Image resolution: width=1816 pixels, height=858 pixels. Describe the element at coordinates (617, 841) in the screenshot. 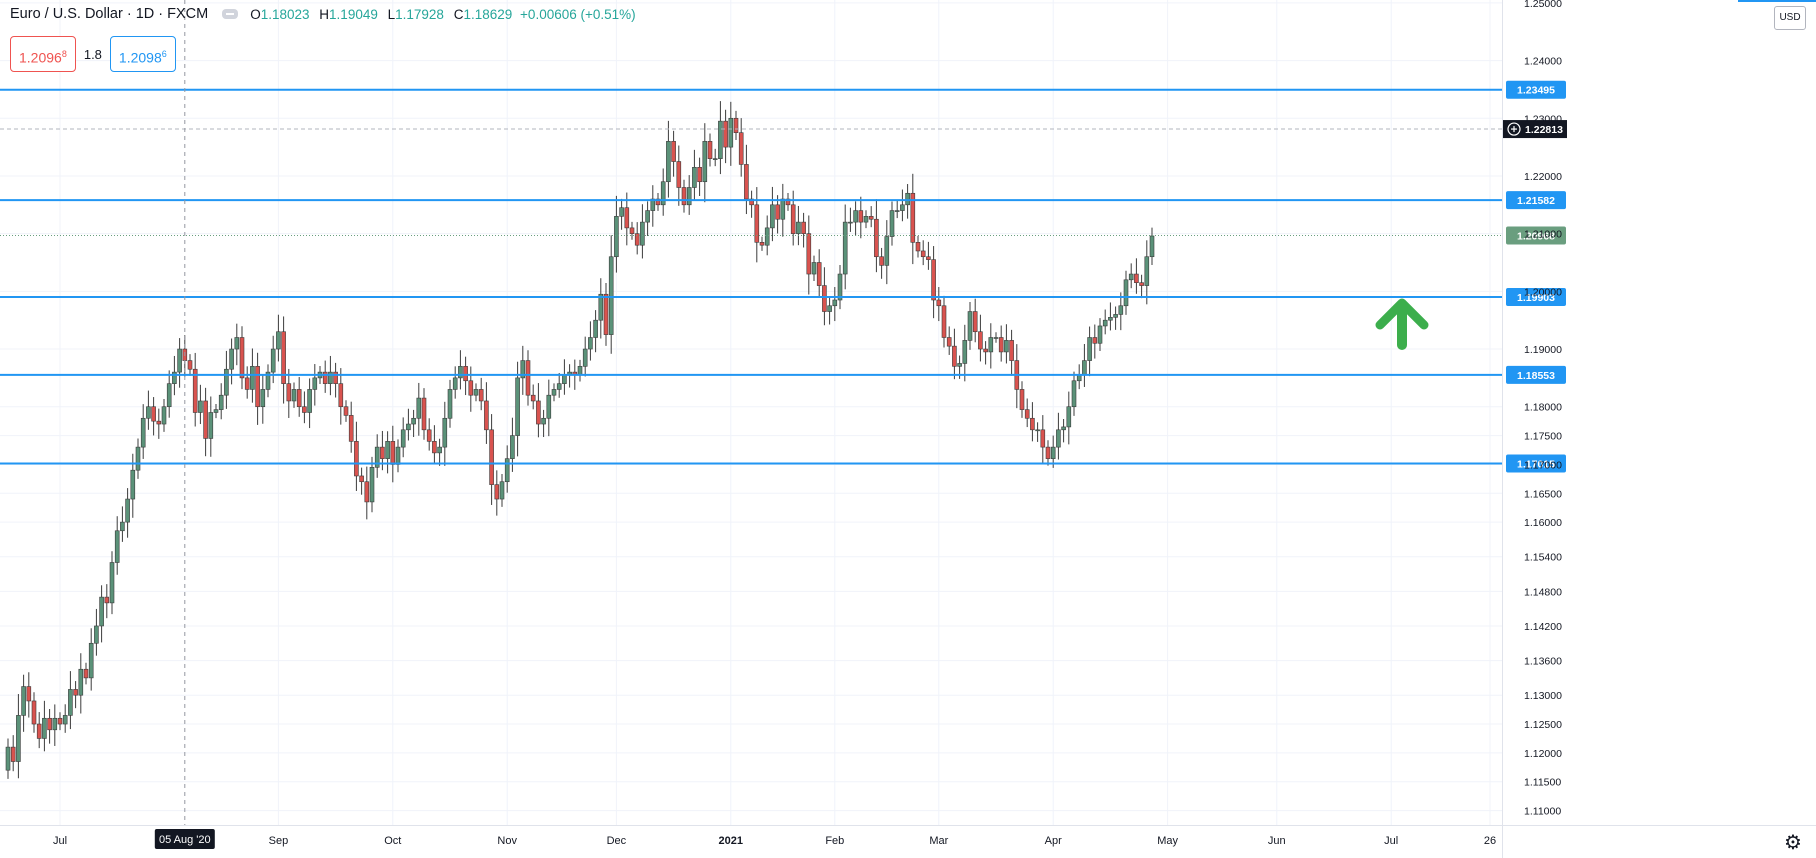

I see `time-tick-label: Dec` at that location.